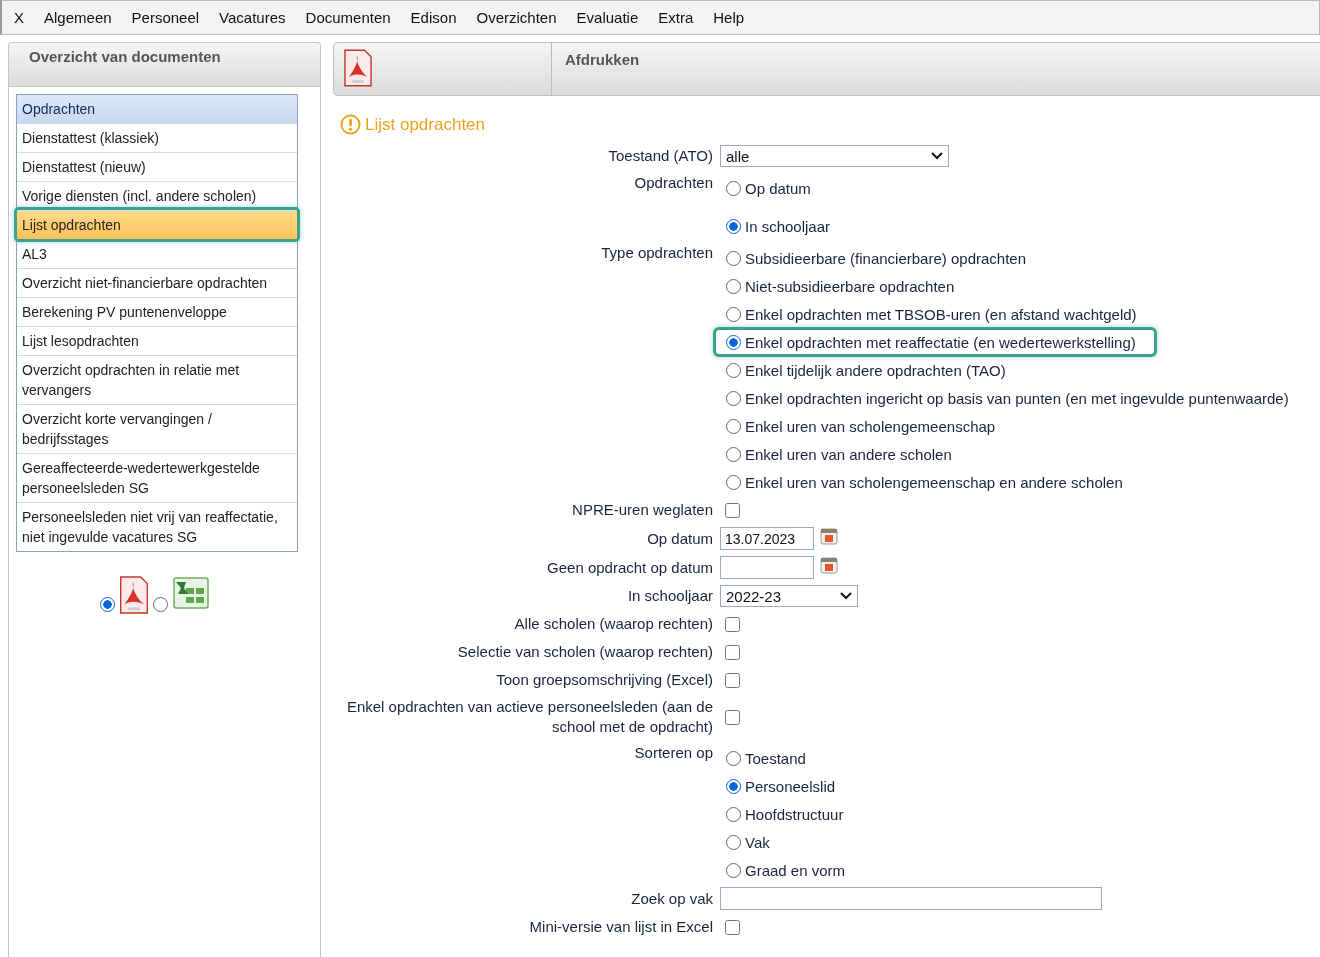 This screenshot has width=1320, height=957. I want to click on sidebar-item: Lijst opdrachten, so click(157, 224).